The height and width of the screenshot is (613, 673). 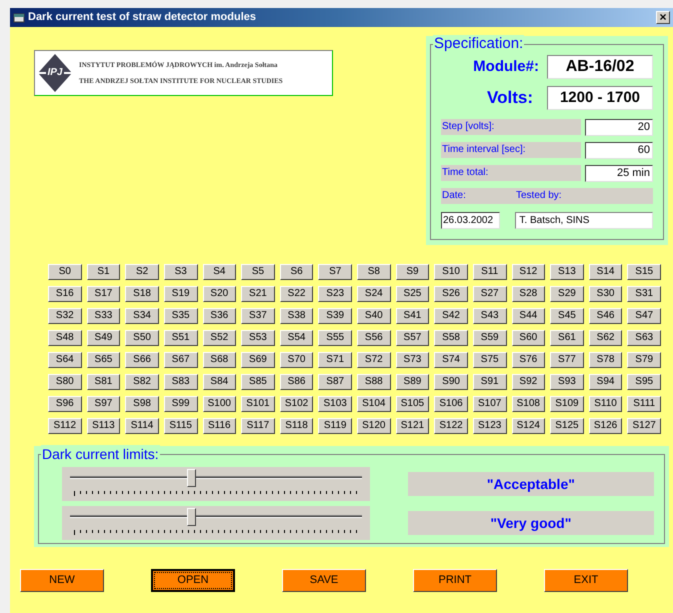 I want to click on sensor-button: S34, so click(x=142, y=316).